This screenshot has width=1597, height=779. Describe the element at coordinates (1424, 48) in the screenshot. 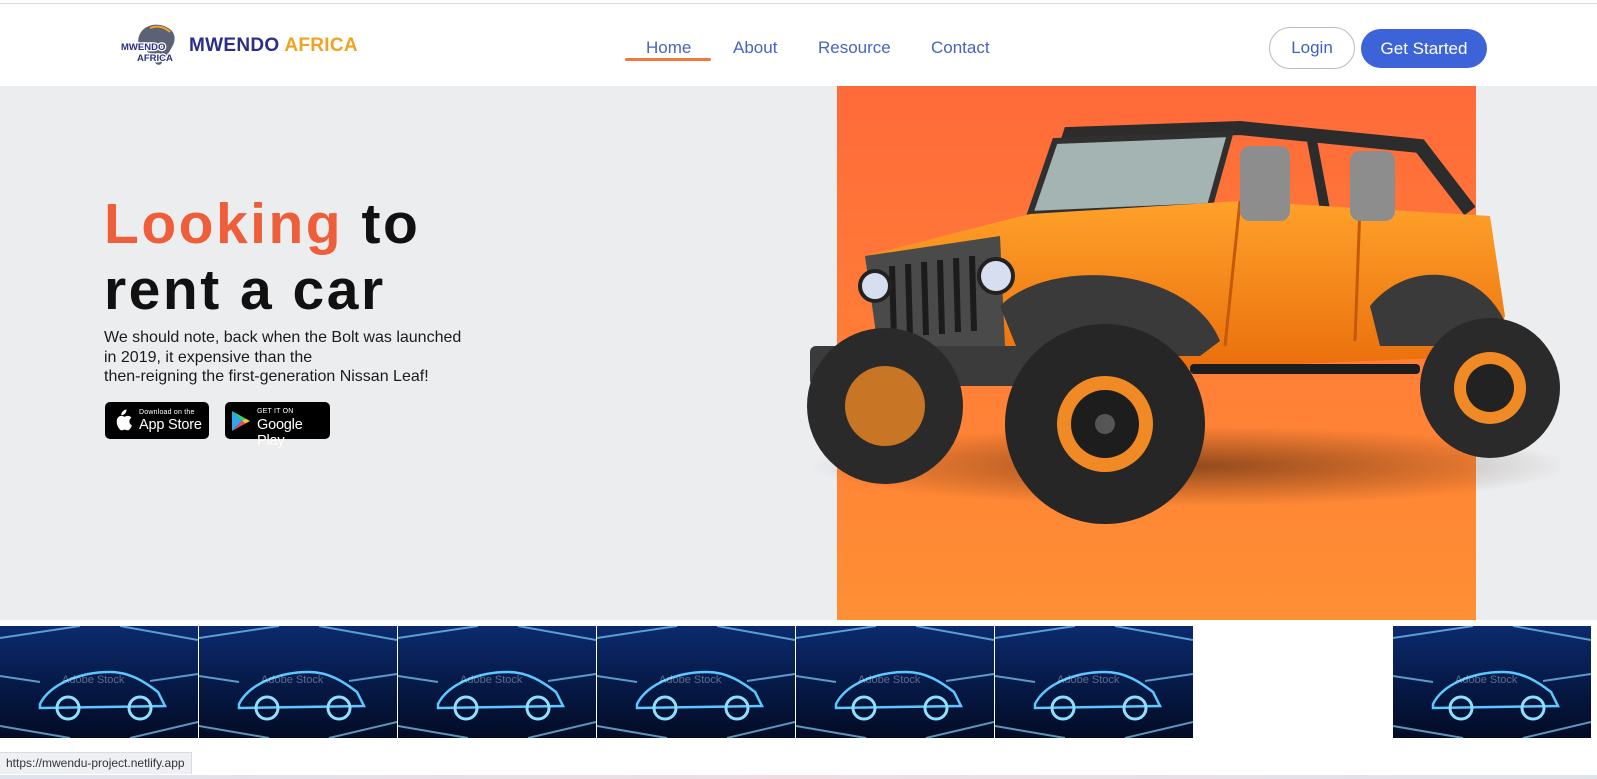

I see `get-started-button: Get Started` at that location.